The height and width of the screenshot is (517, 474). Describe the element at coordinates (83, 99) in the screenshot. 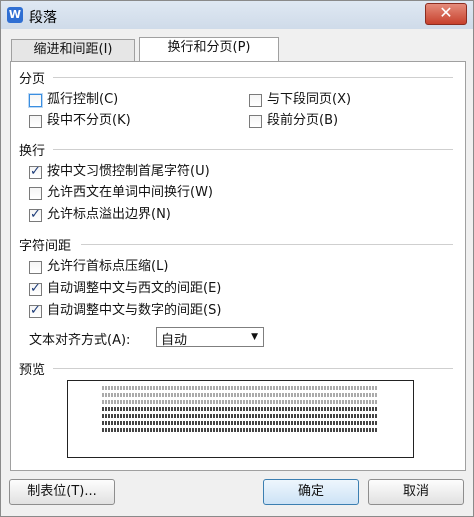

I see `checkbox-label: 孤行控制(C)` at that location.